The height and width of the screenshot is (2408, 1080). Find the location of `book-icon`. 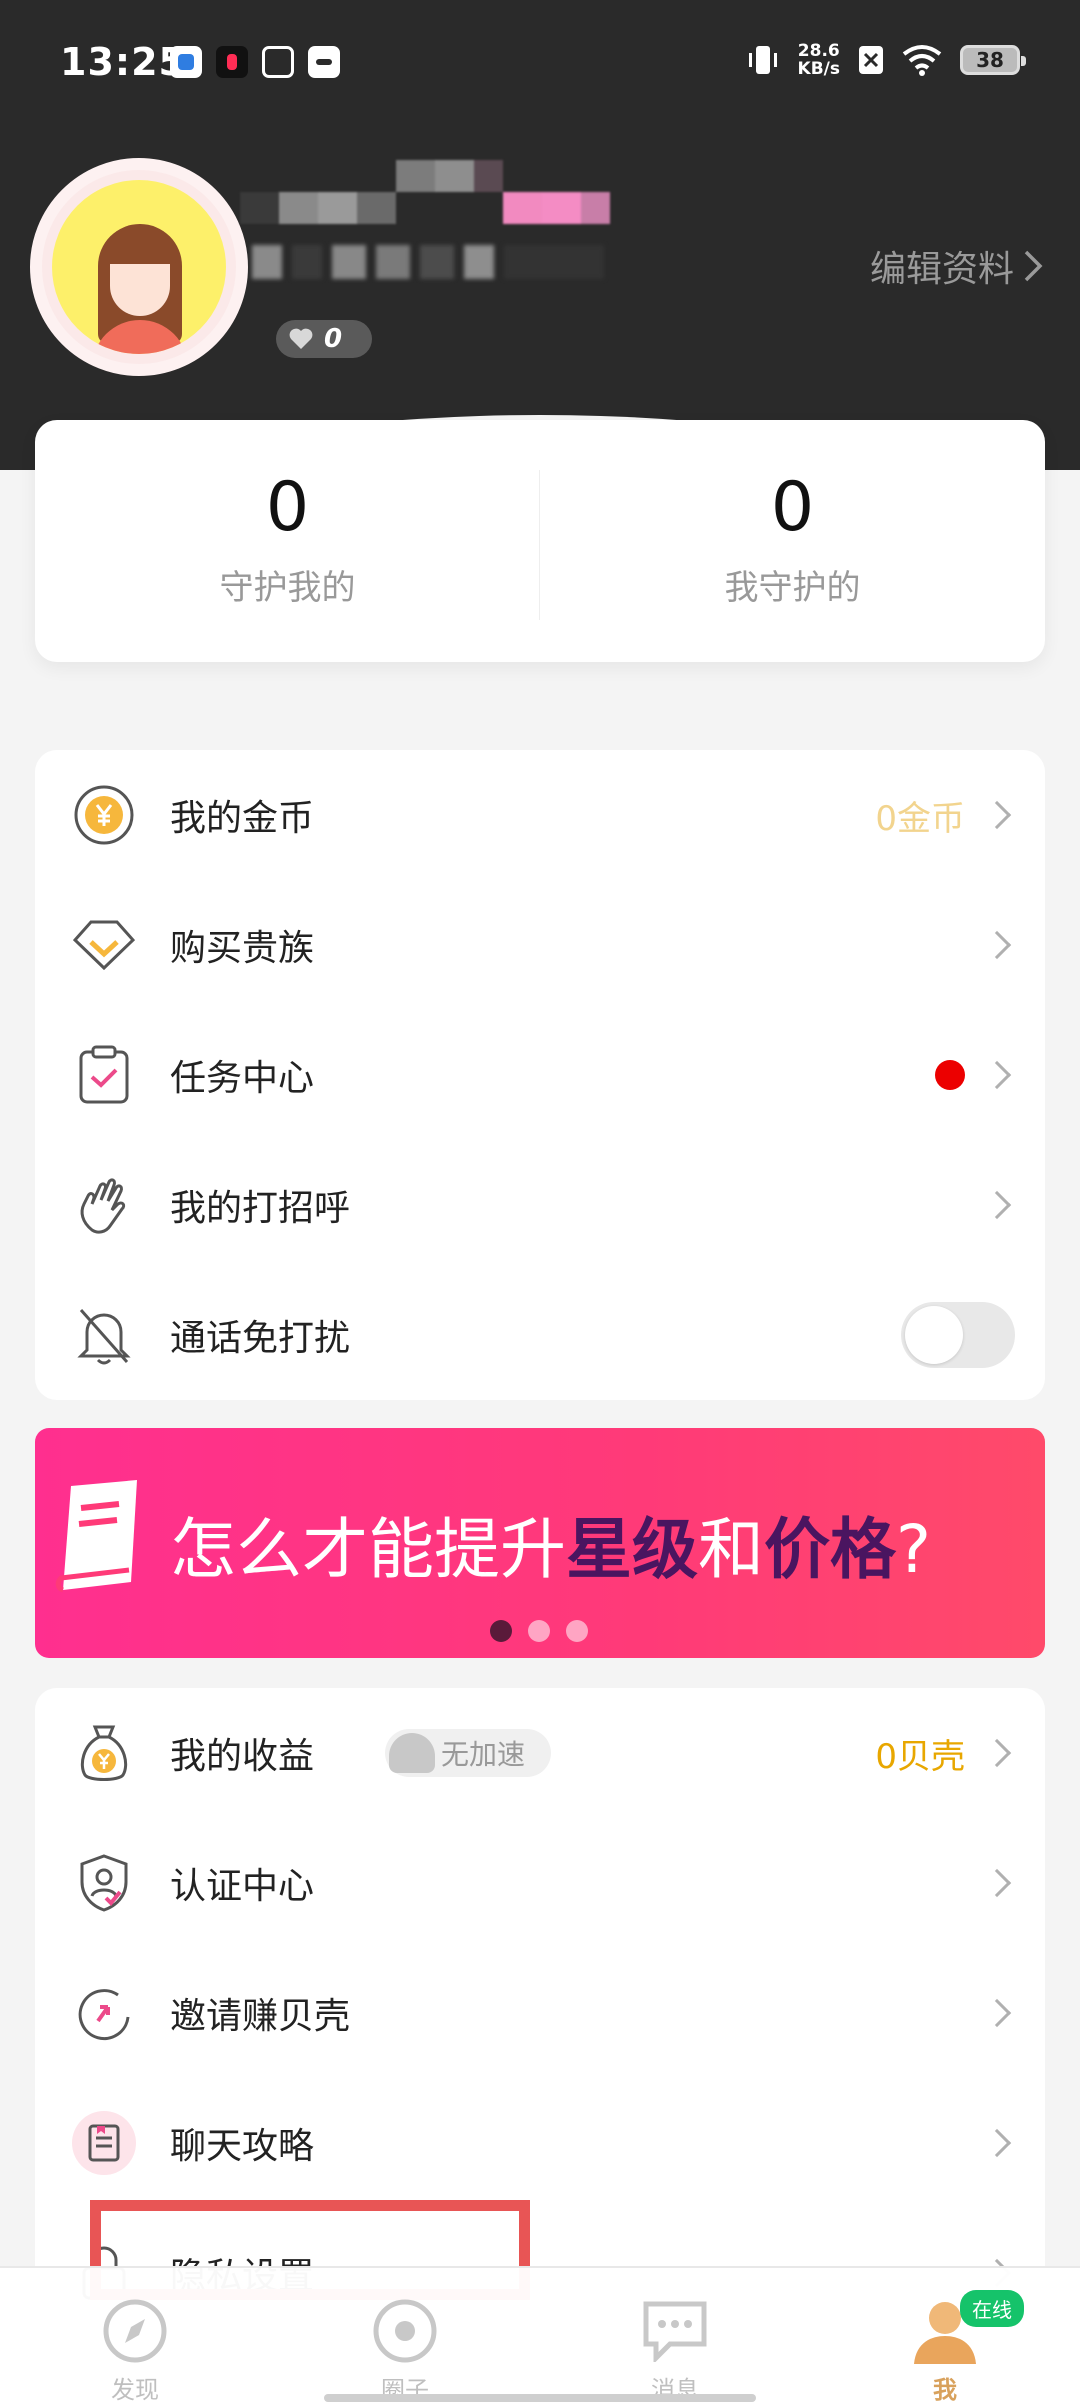

book-icon is located at coordinates (96, 1536).